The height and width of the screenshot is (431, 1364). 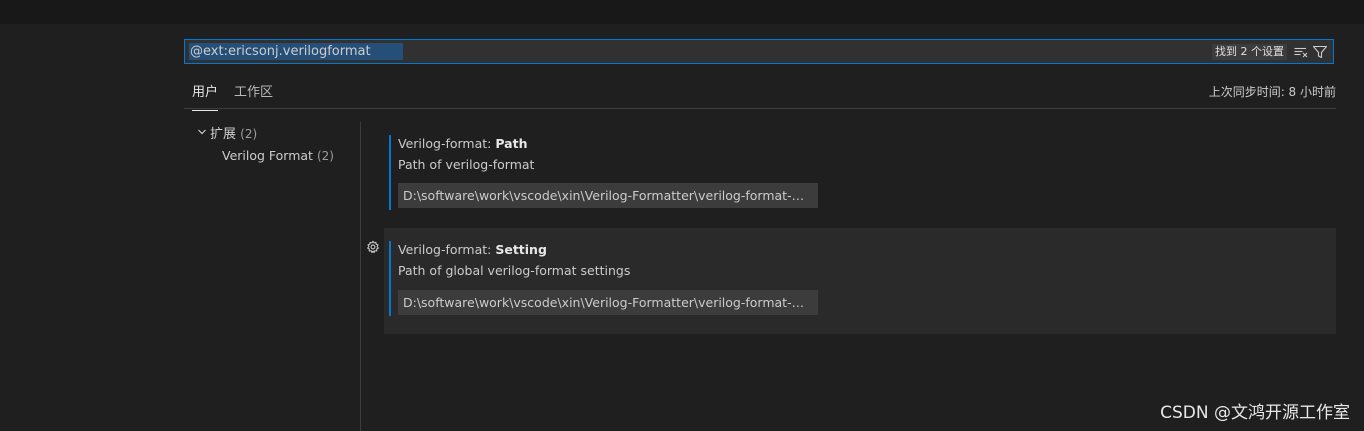 I want to click on editor-tab-bar, so click(x=682, y=12).